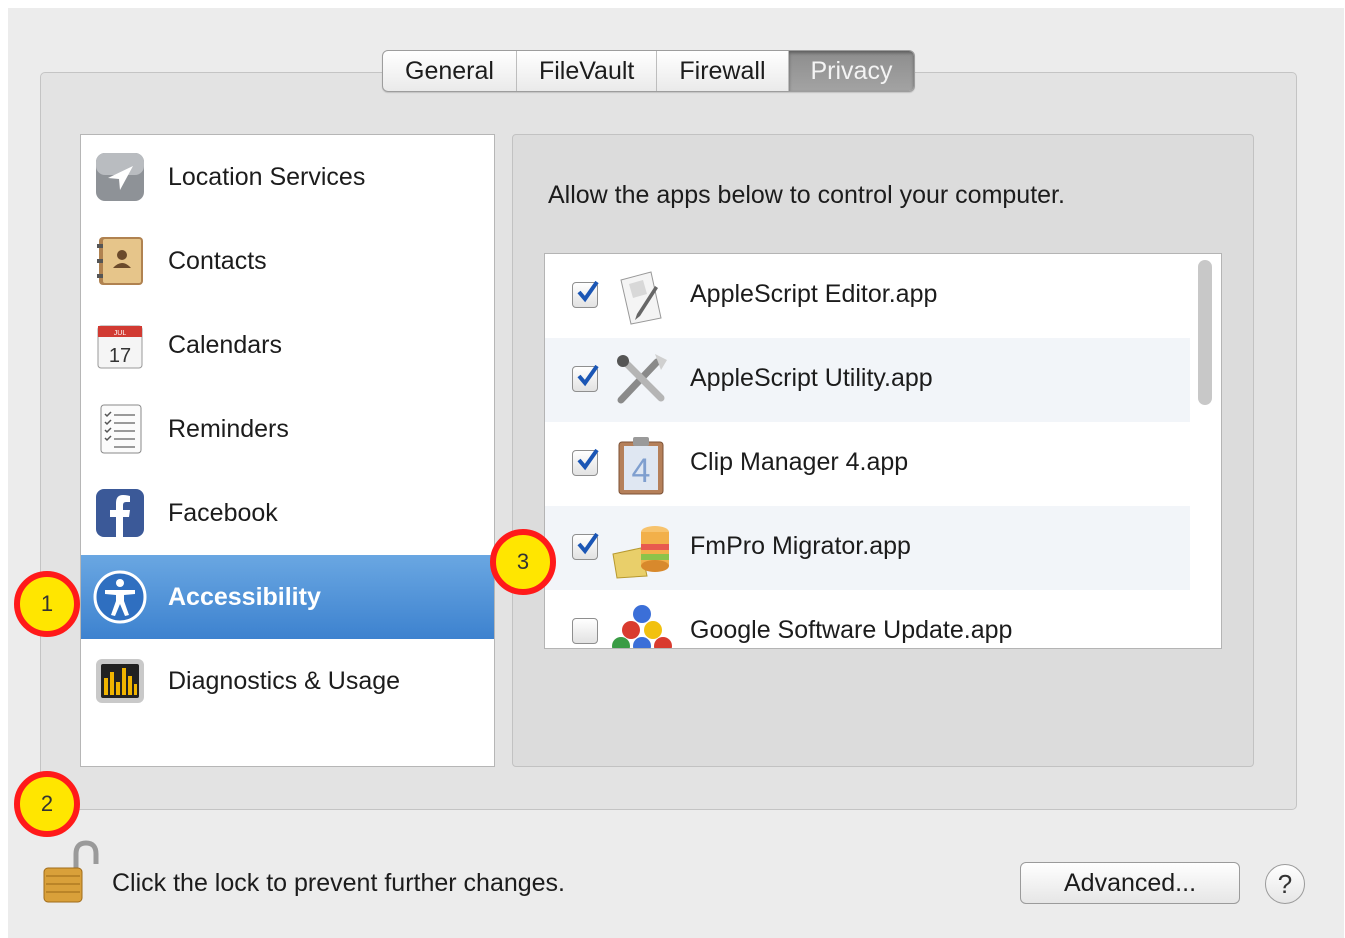 The image size is (1345, 938). What do you see at coordinates (851, 71) in the screenshot?
I see `tab-privacy: Privacy` at bounding box center [851, 71].